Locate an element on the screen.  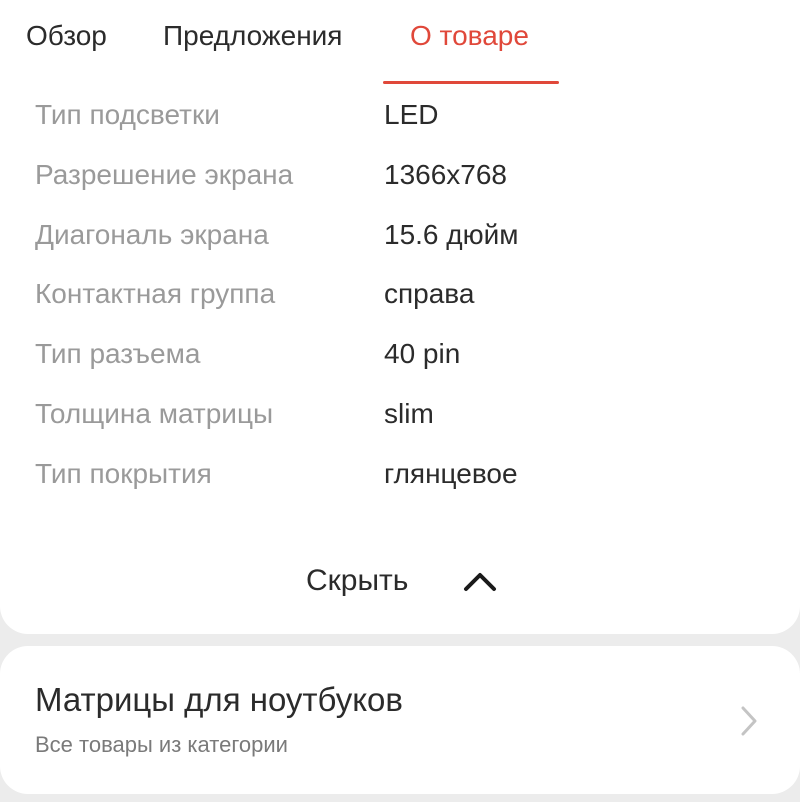
category-subtitle: Все товары из категории is located at coordinates (161, 744).